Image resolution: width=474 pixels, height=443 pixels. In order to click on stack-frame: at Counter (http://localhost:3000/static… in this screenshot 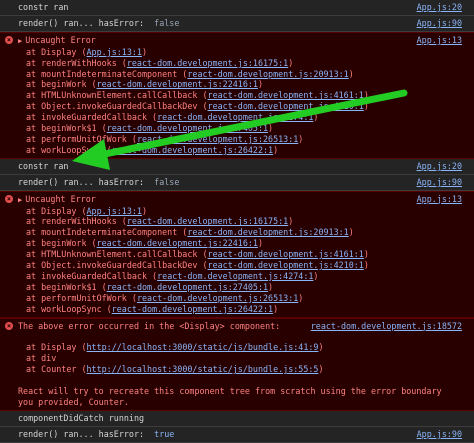, I will do `click(175, 369)`.